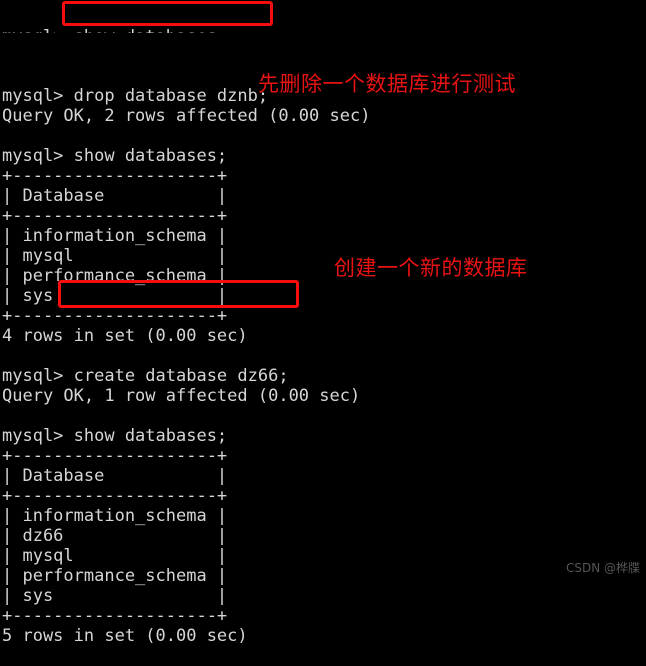 This screenshot has width=646, height=666. I want to click on terminal-line: | dz66 |, so click(115, 536).